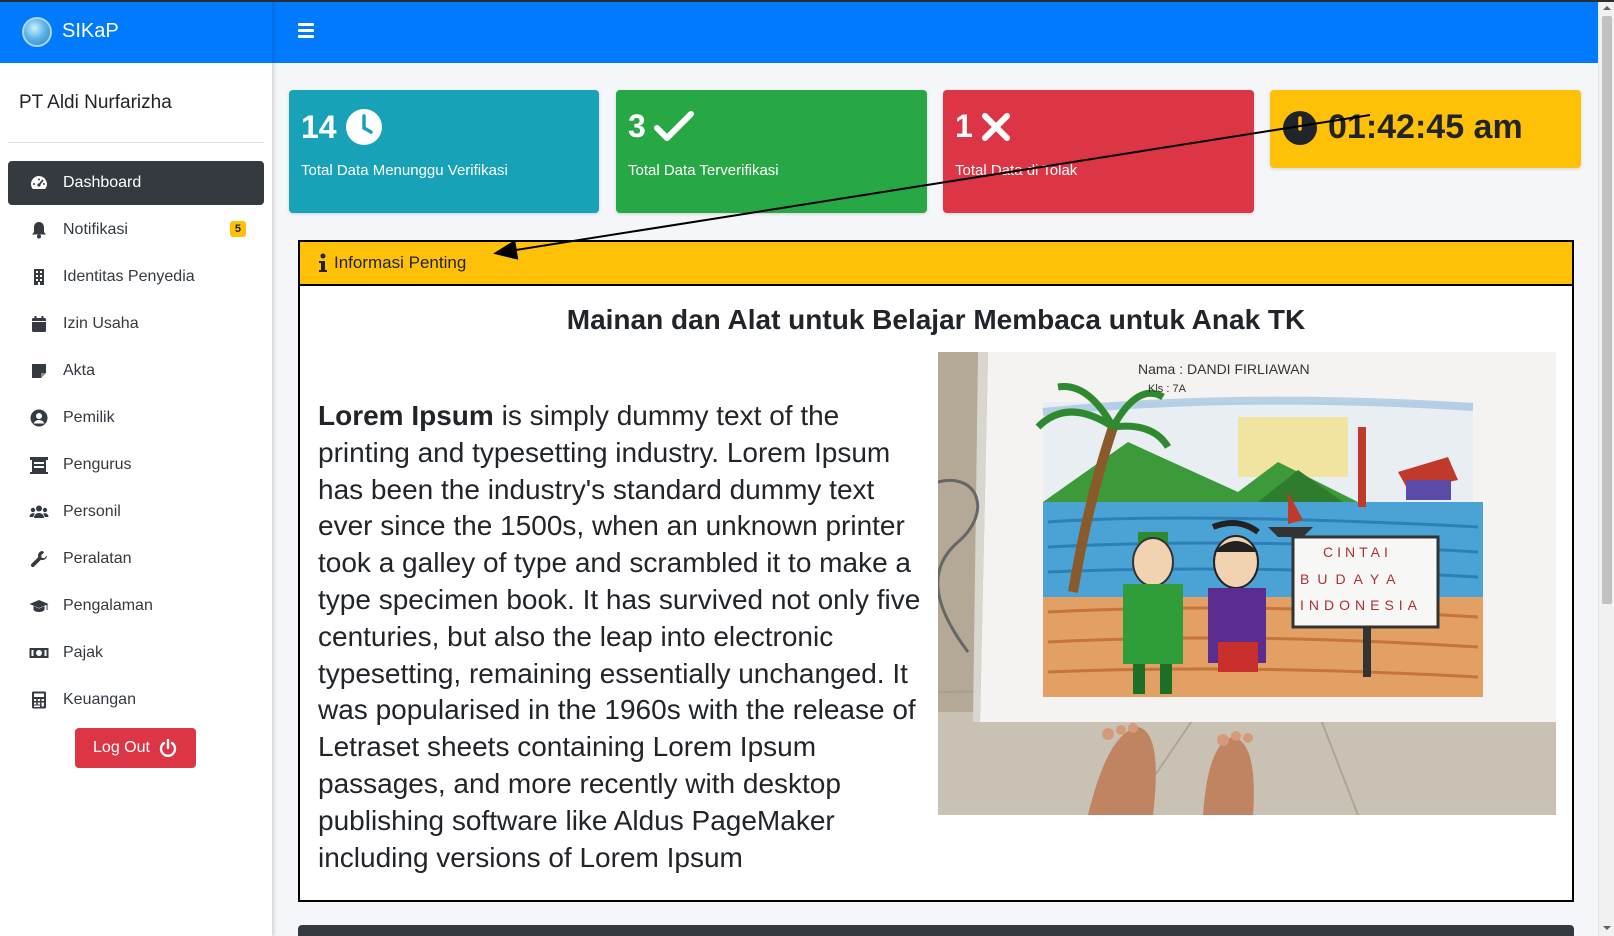 The height and width of the screenshot is (936, 1614). Describe the element at coordinates (935, 31) in the screenshot. I see `top-navbar` at that location.